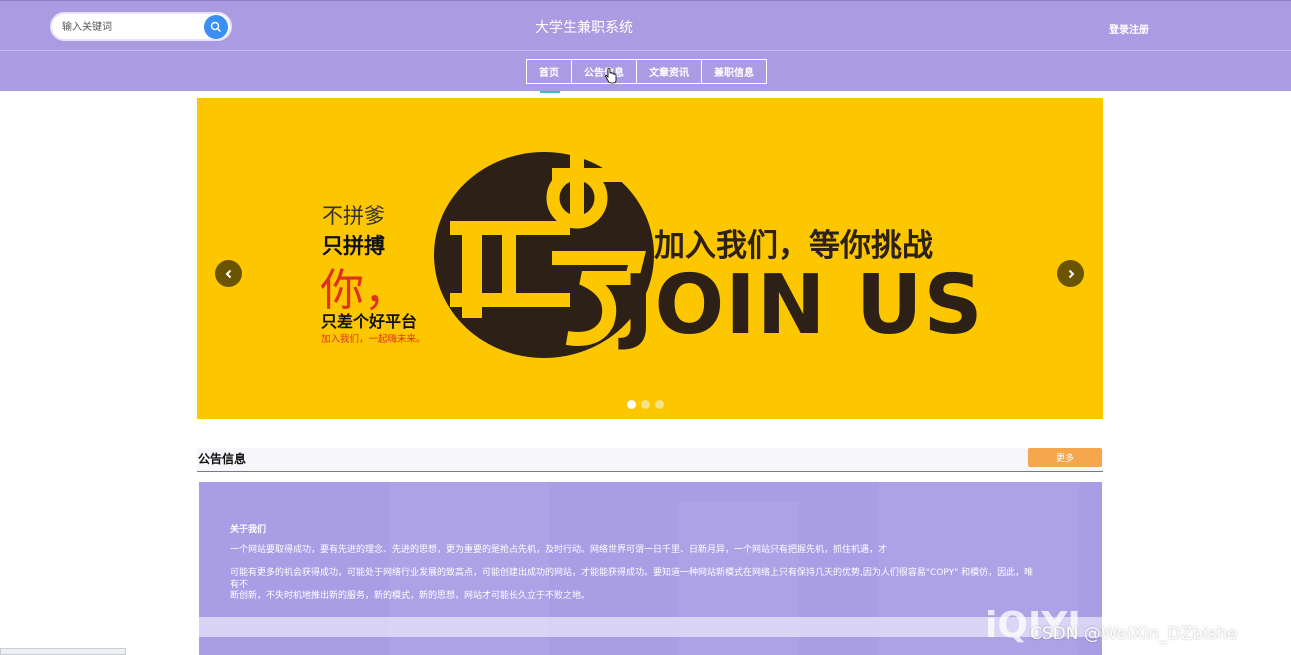 The image size is (1291, 655). What do you see at coordinates (132, 27) in the screenshot?
I see `search-input` at bounding box center [132, 27].